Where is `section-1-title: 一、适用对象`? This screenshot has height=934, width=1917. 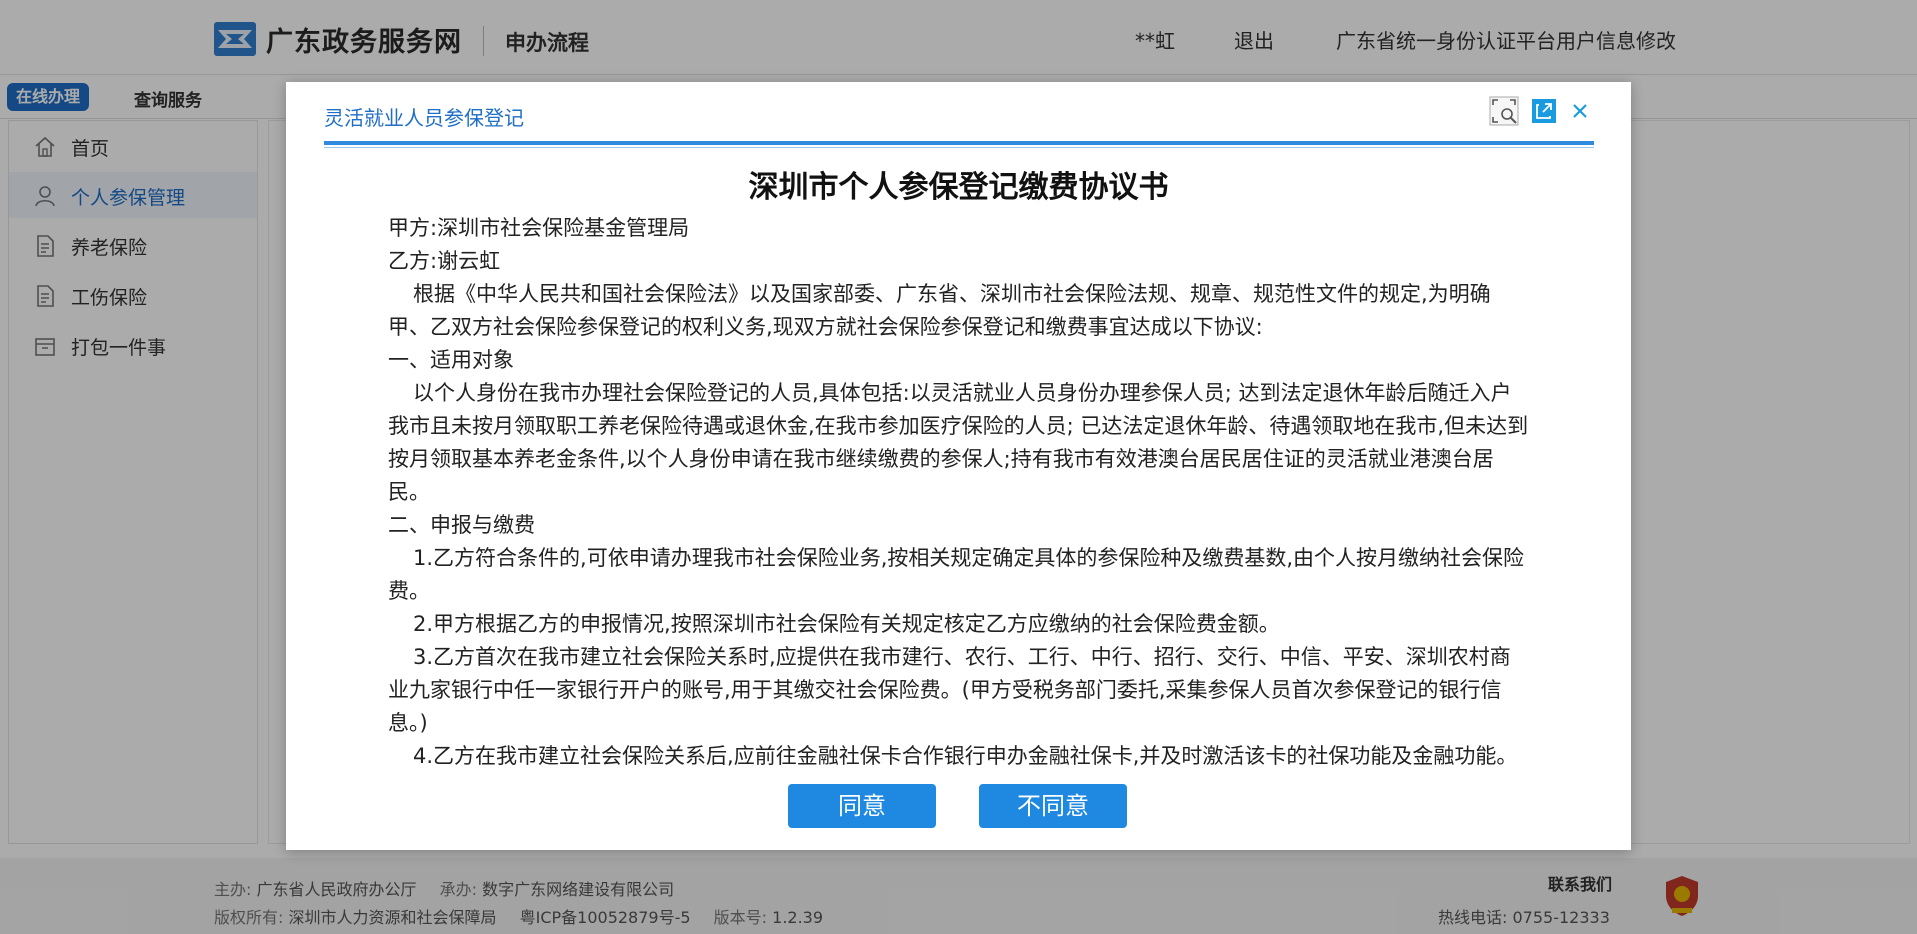
section-1-title: 一、适用对象 is located at coordinates (451, 360).